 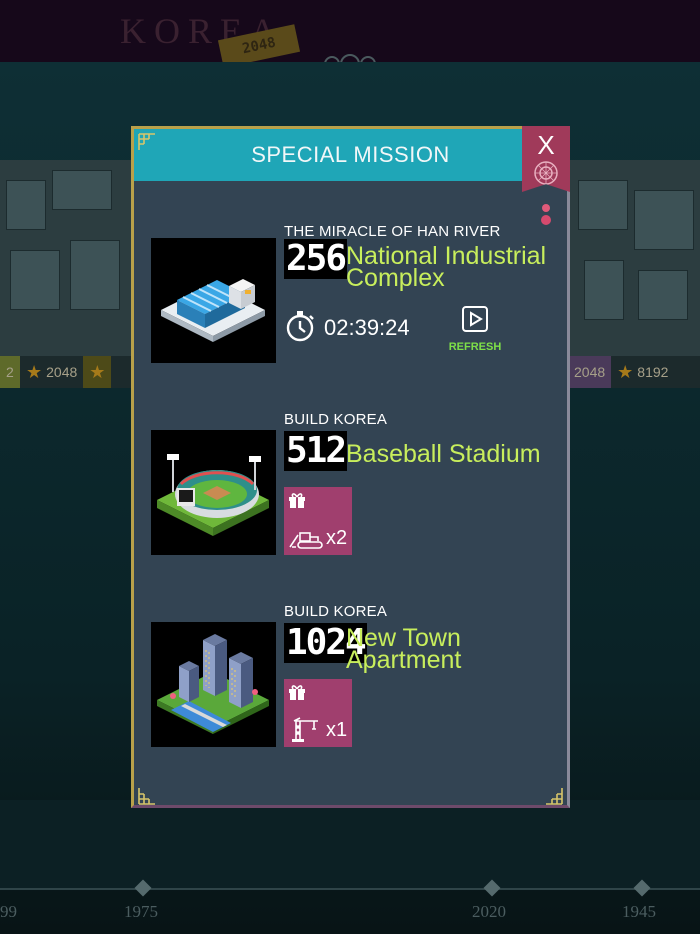 What do you see at coordinates (639, 911) in the screenshot?
I see `timeline-year: 1945` at bounding box center [639, 911].